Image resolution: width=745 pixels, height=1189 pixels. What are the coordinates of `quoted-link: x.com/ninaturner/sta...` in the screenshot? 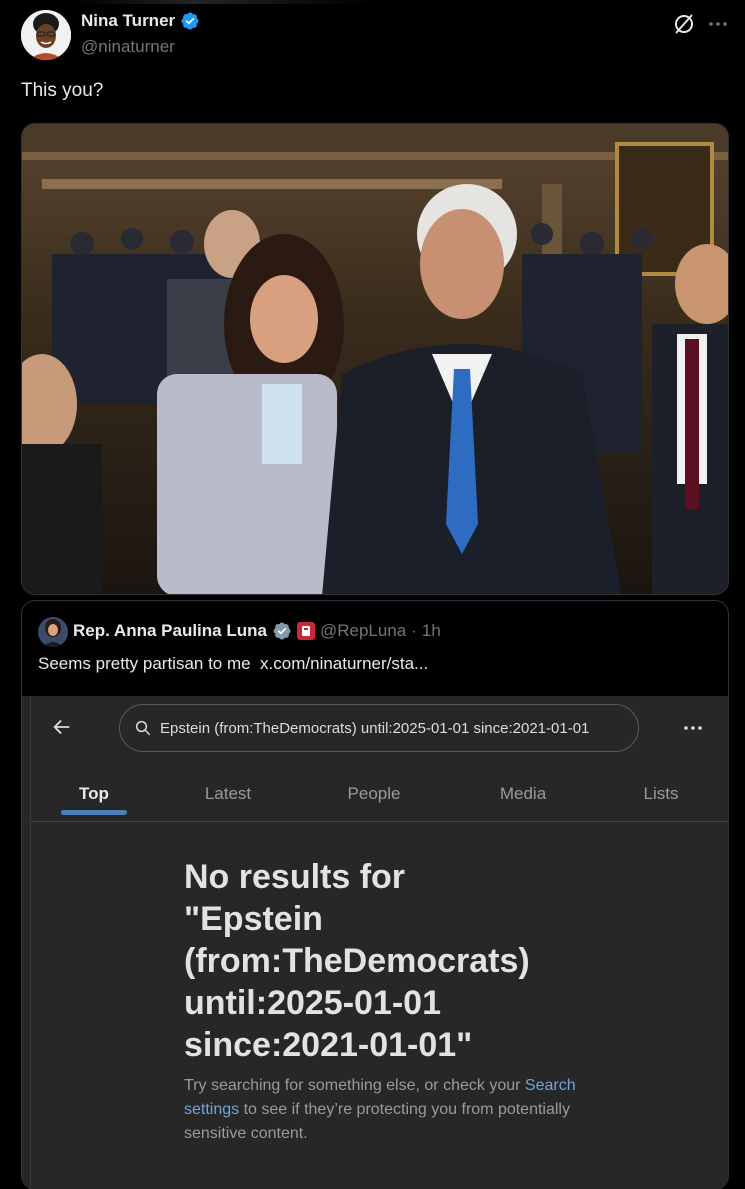 It's located at (344, 663).